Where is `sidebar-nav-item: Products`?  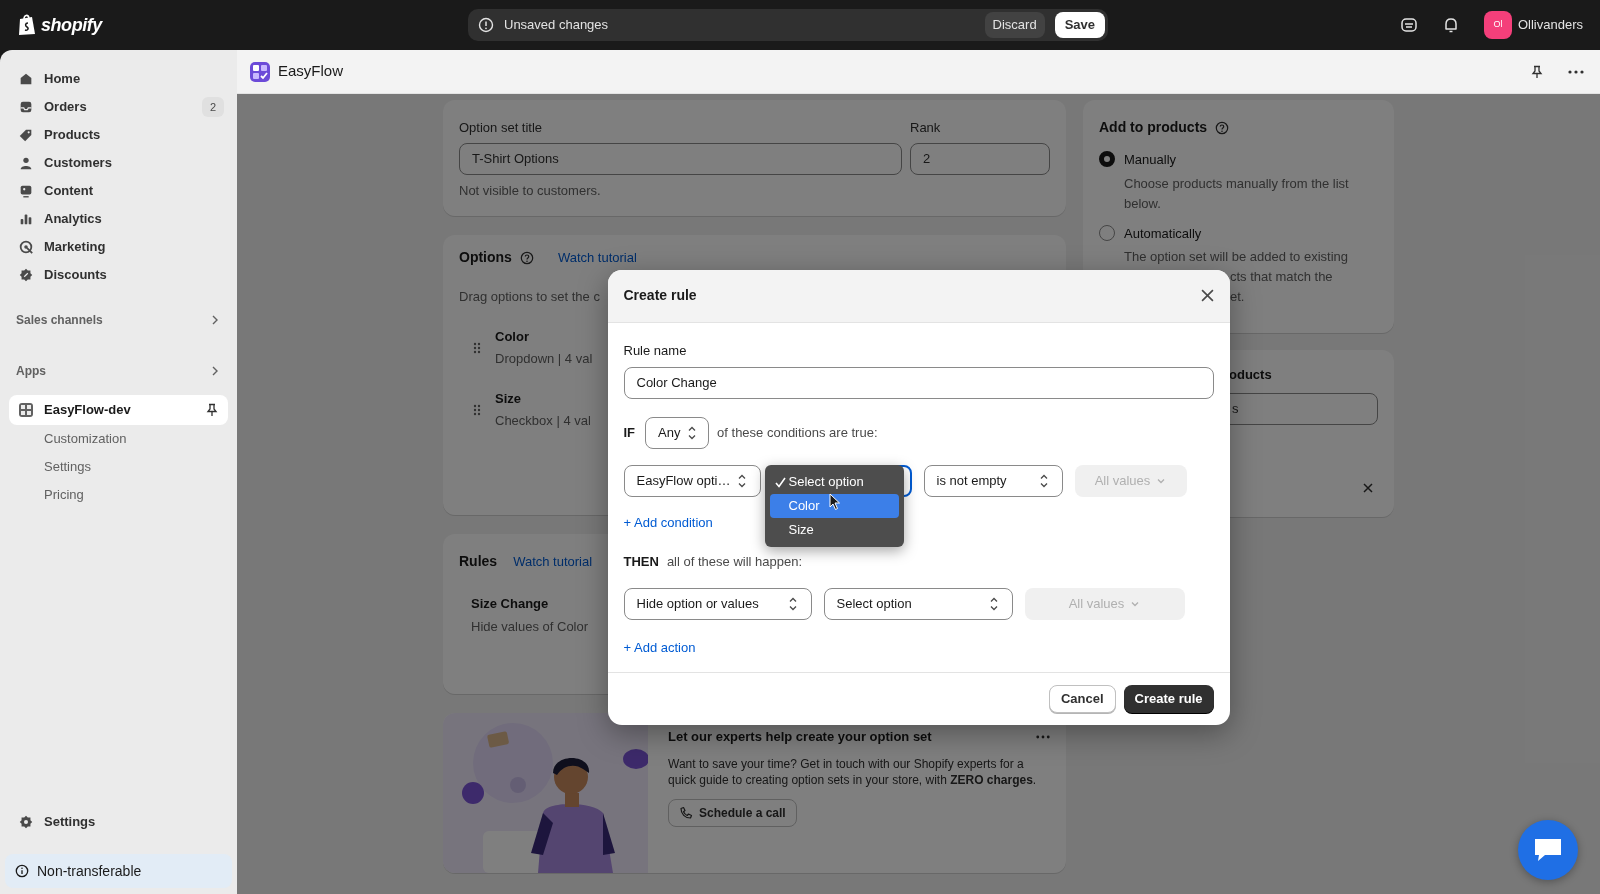
sidebar-nav-item: Products is located at coordinates (118, 135).